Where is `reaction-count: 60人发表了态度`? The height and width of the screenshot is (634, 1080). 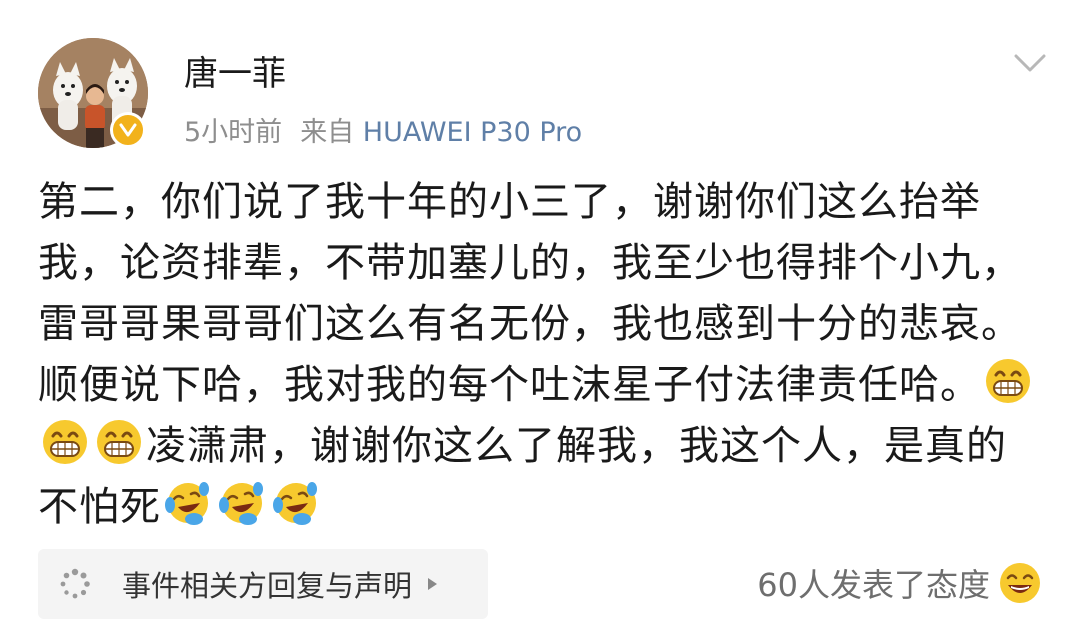 reaction-count: 60人发表了态度 is located at coordinates (873, 585).